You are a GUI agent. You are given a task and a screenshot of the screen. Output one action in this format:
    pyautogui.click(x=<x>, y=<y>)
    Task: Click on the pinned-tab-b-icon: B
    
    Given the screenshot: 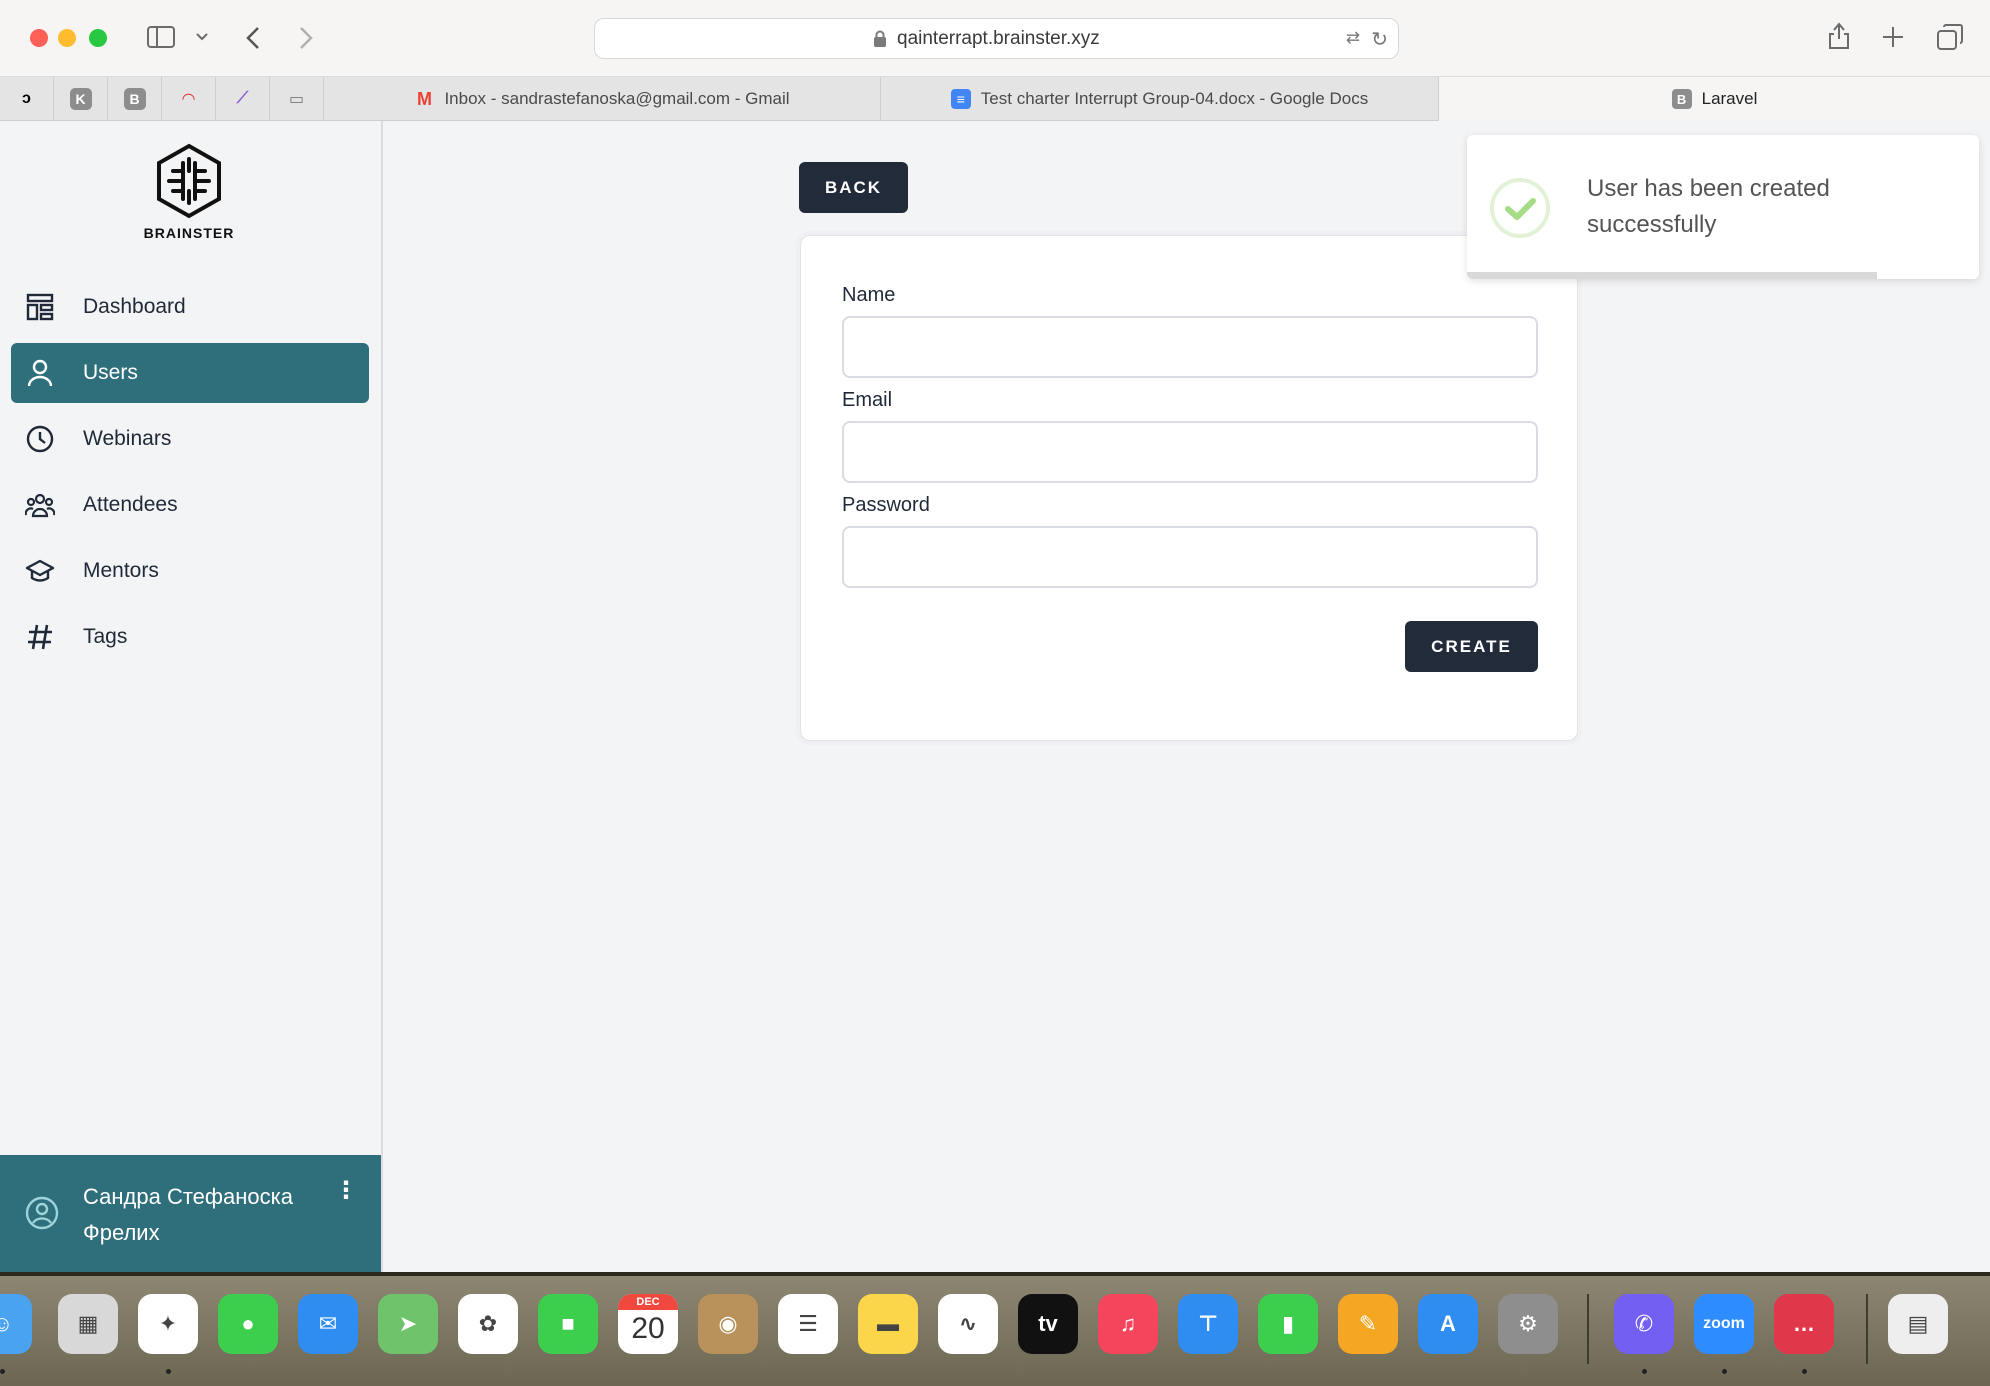 What is the action you would take?
    pyautogui.click(x=135, y=99)
    